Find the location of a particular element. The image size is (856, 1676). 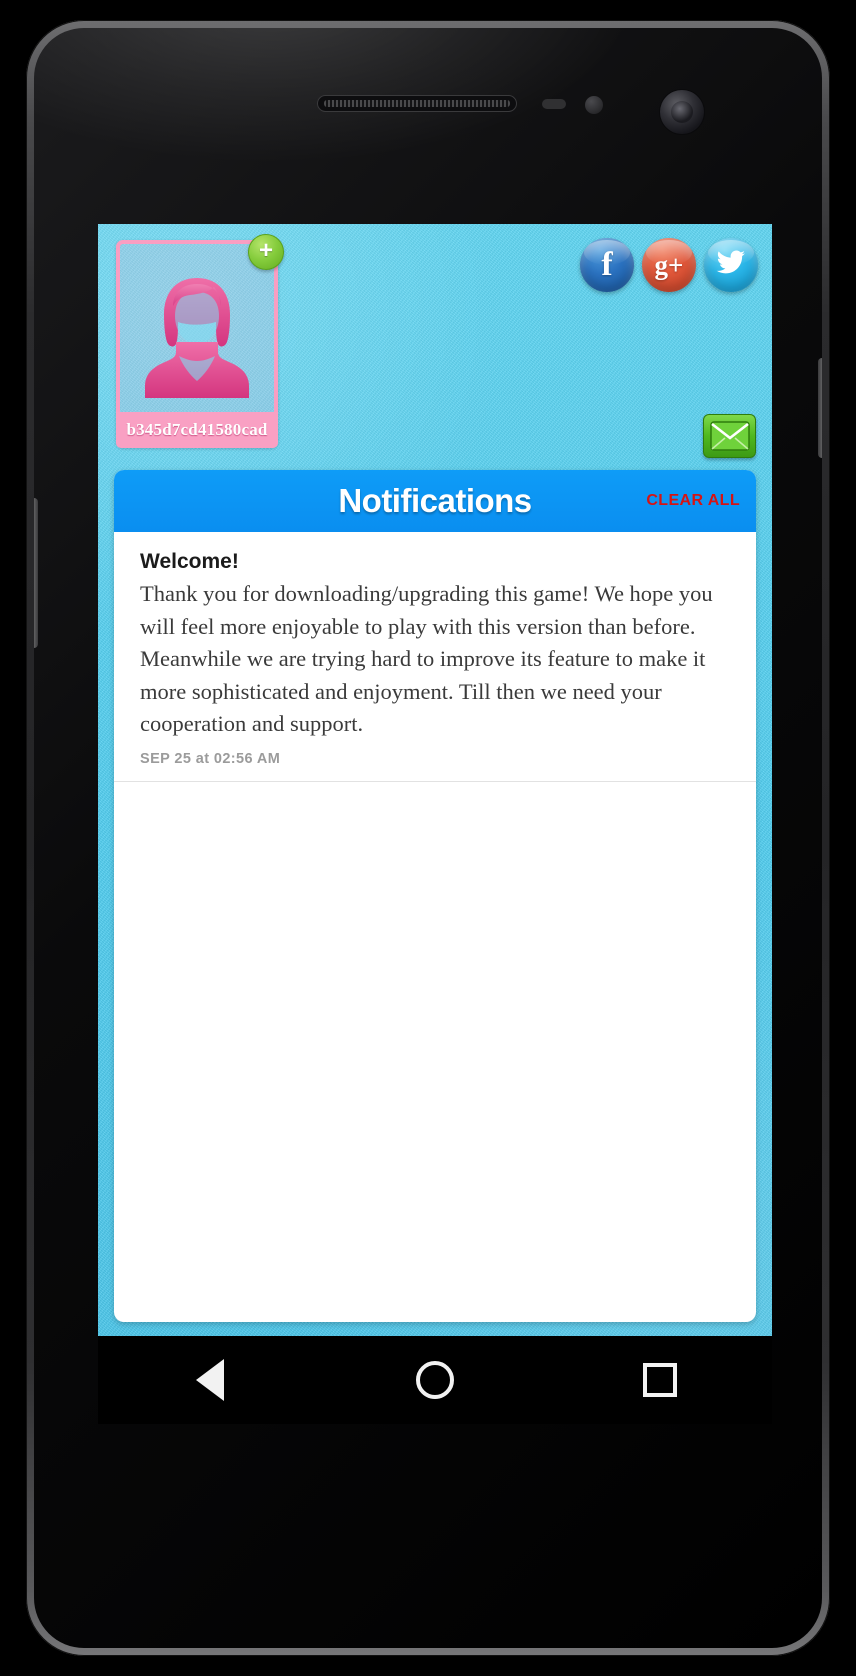

notification-title: Welcome! is located at coordinates (189, 561).